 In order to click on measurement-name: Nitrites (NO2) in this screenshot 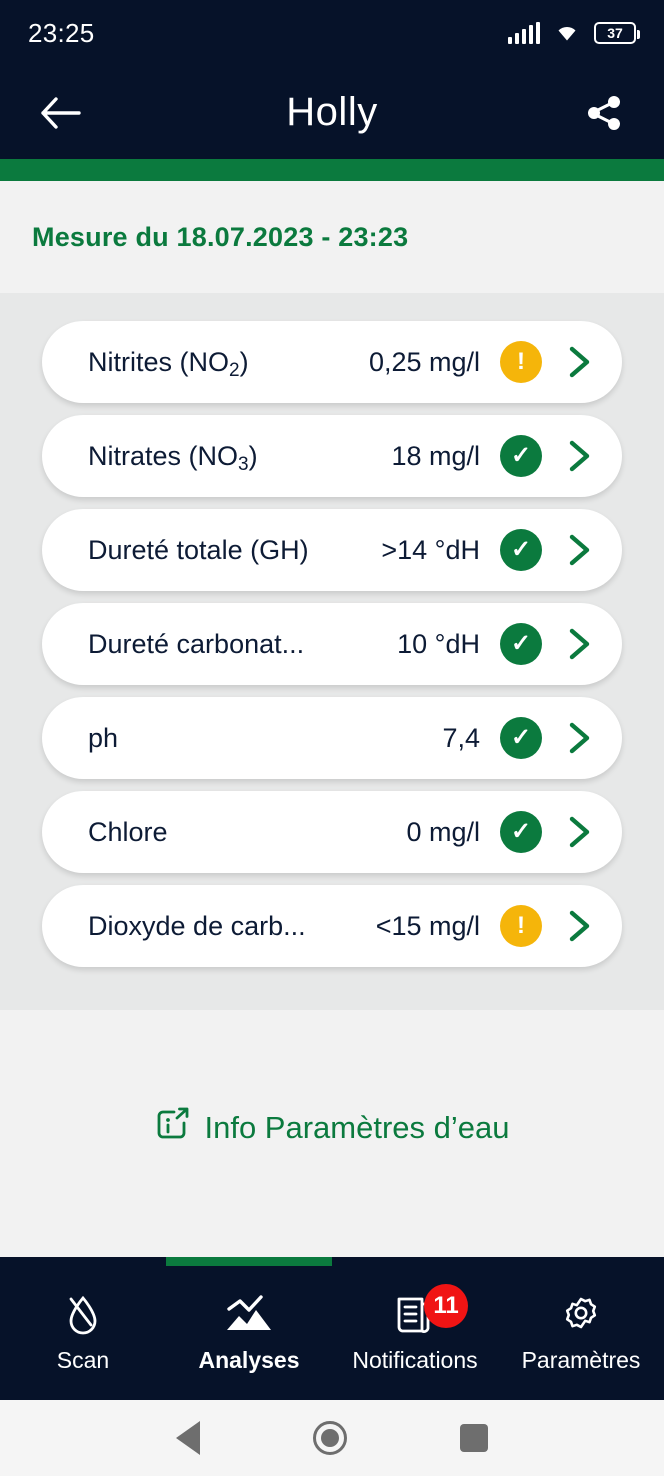, I will do `click(168, 362)`.